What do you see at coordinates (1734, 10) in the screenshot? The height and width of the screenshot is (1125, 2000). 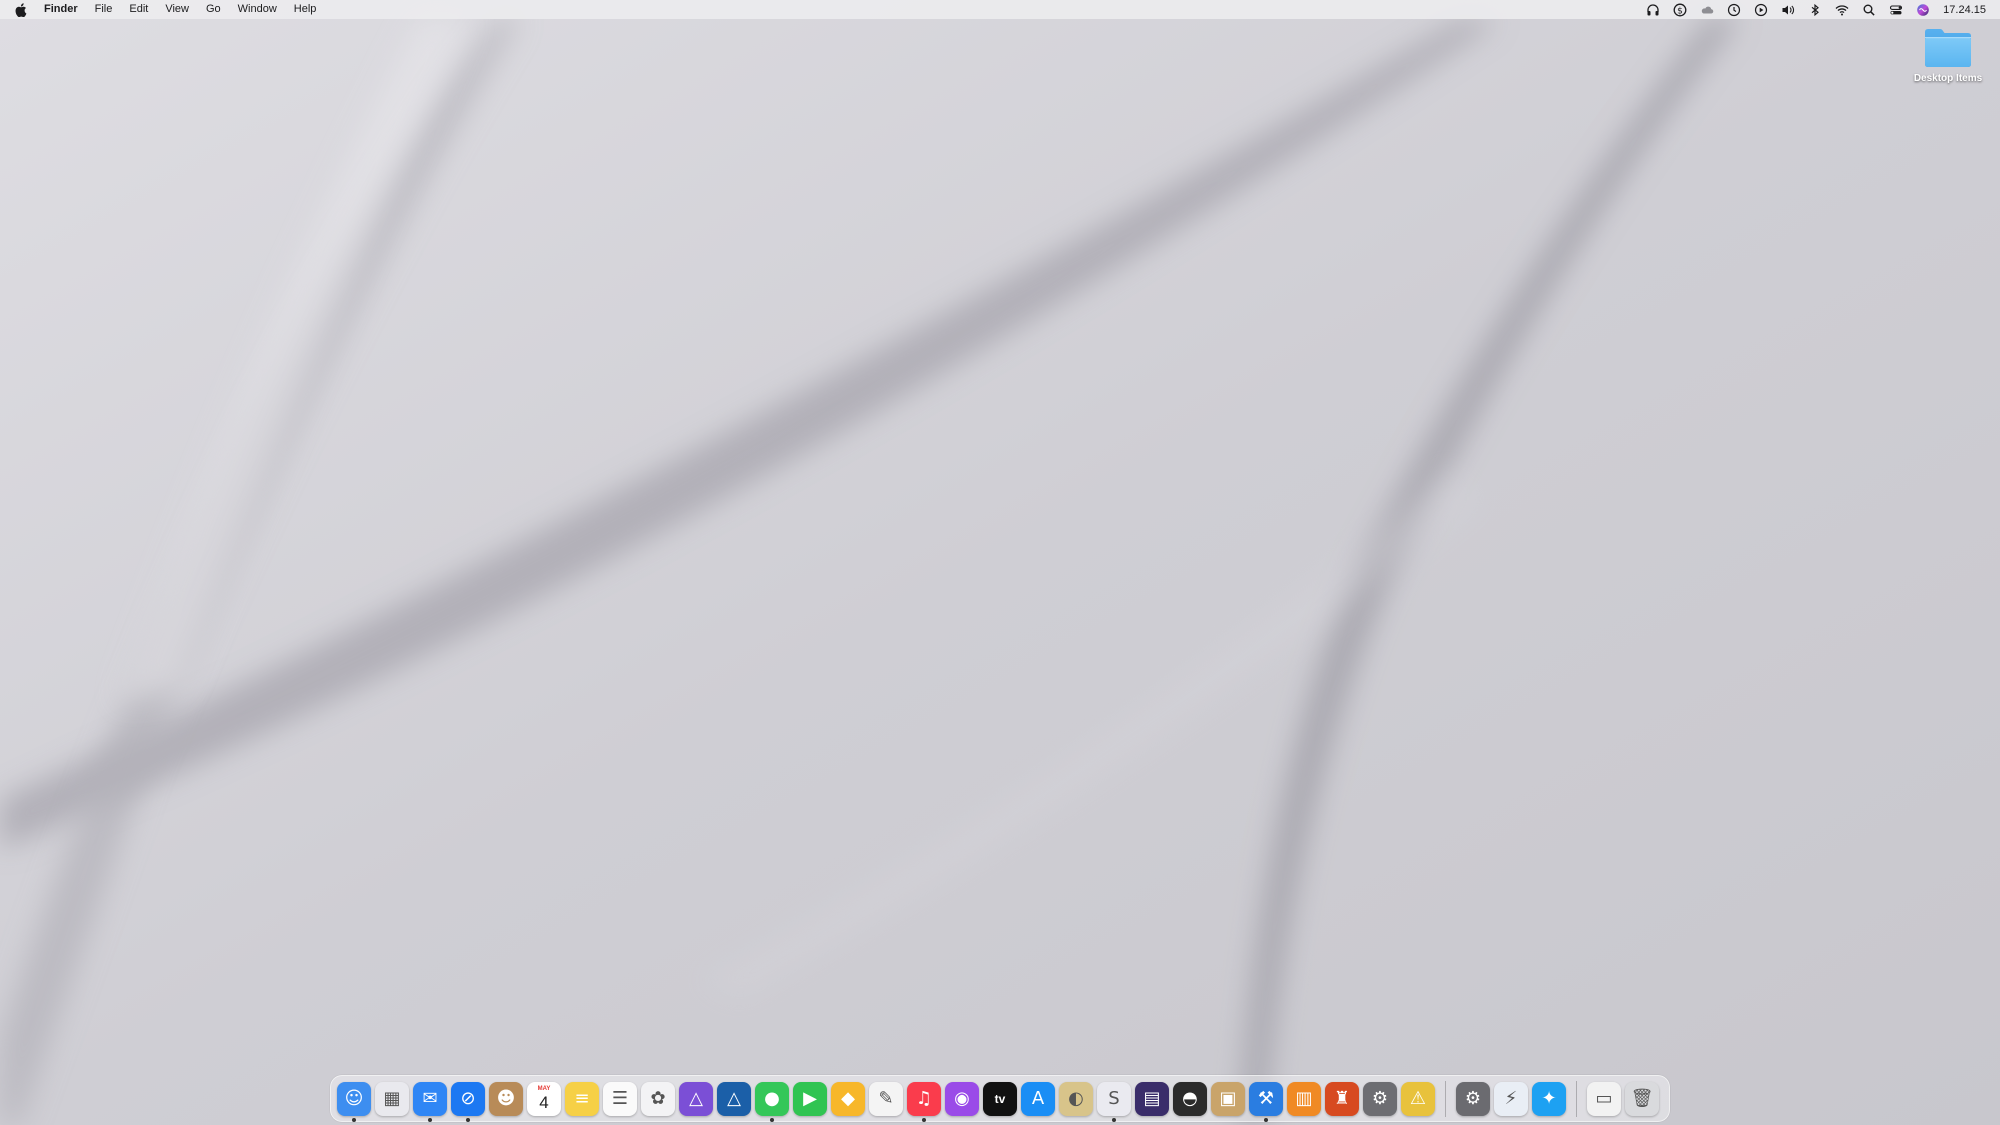 I see `time-machine-icon` at bounding box center [1734, 10].